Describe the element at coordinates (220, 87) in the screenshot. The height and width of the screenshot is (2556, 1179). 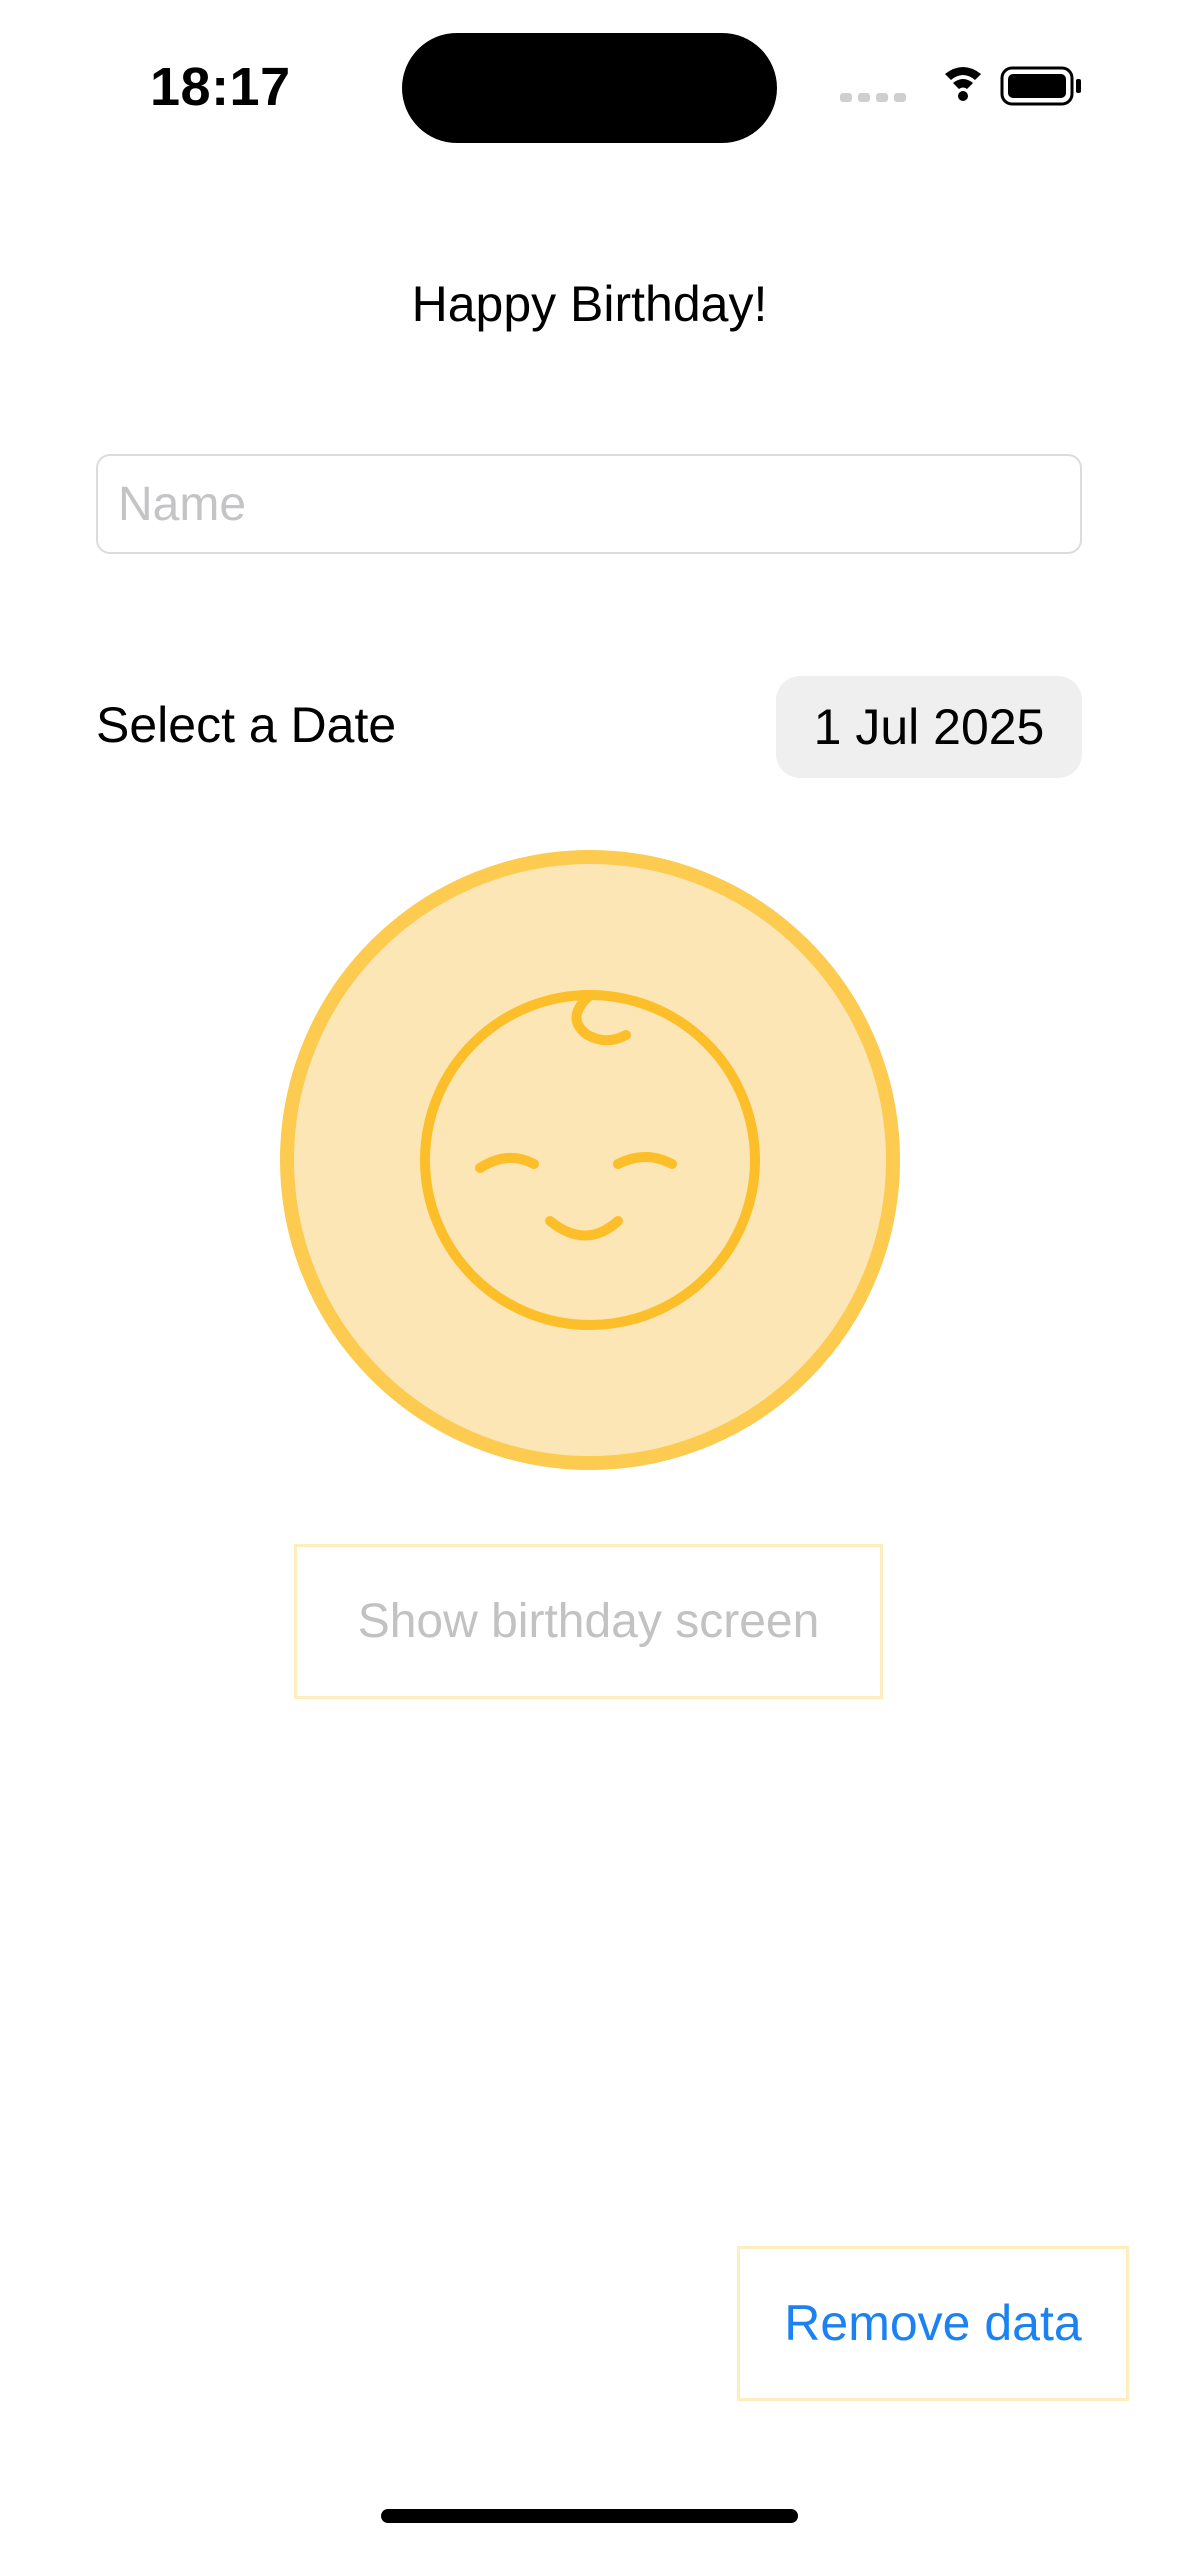
I see `status-time: 18:17` at that location.